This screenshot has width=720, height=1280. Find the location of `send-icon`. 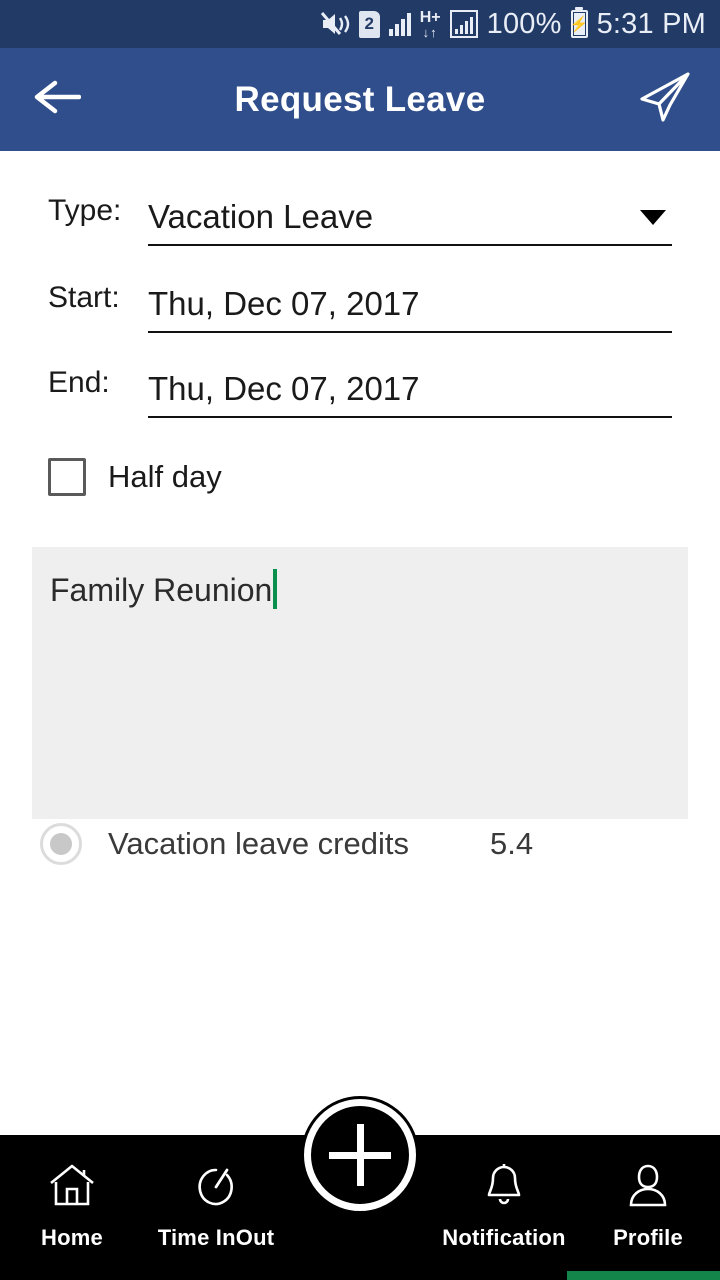

send-icon is located at coordinates (665, 99).